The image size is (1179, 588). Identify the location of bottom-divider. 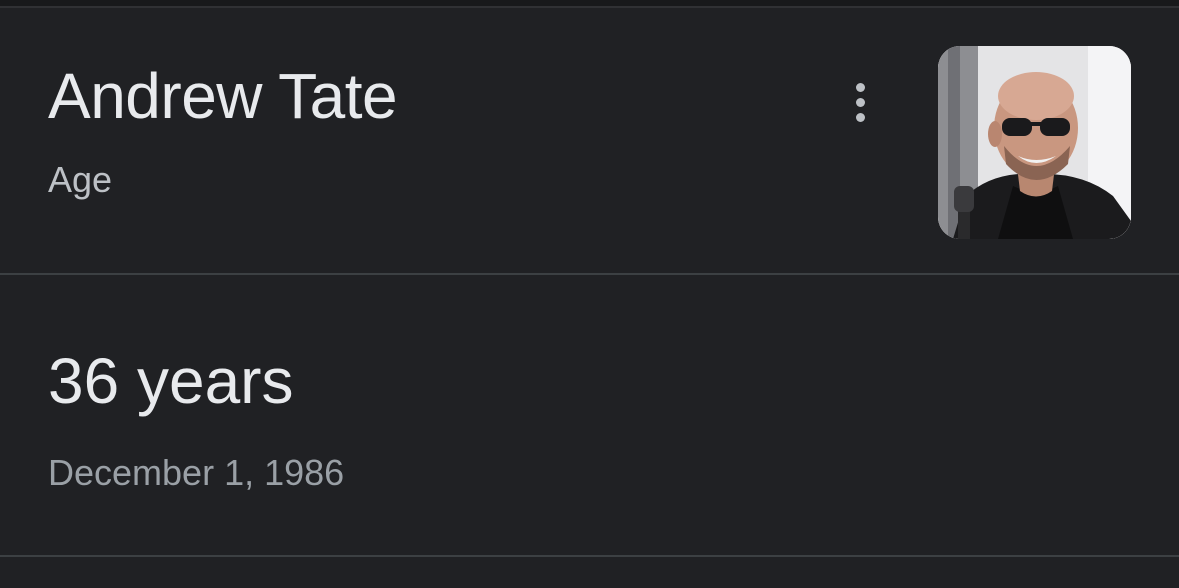
(589, 556).